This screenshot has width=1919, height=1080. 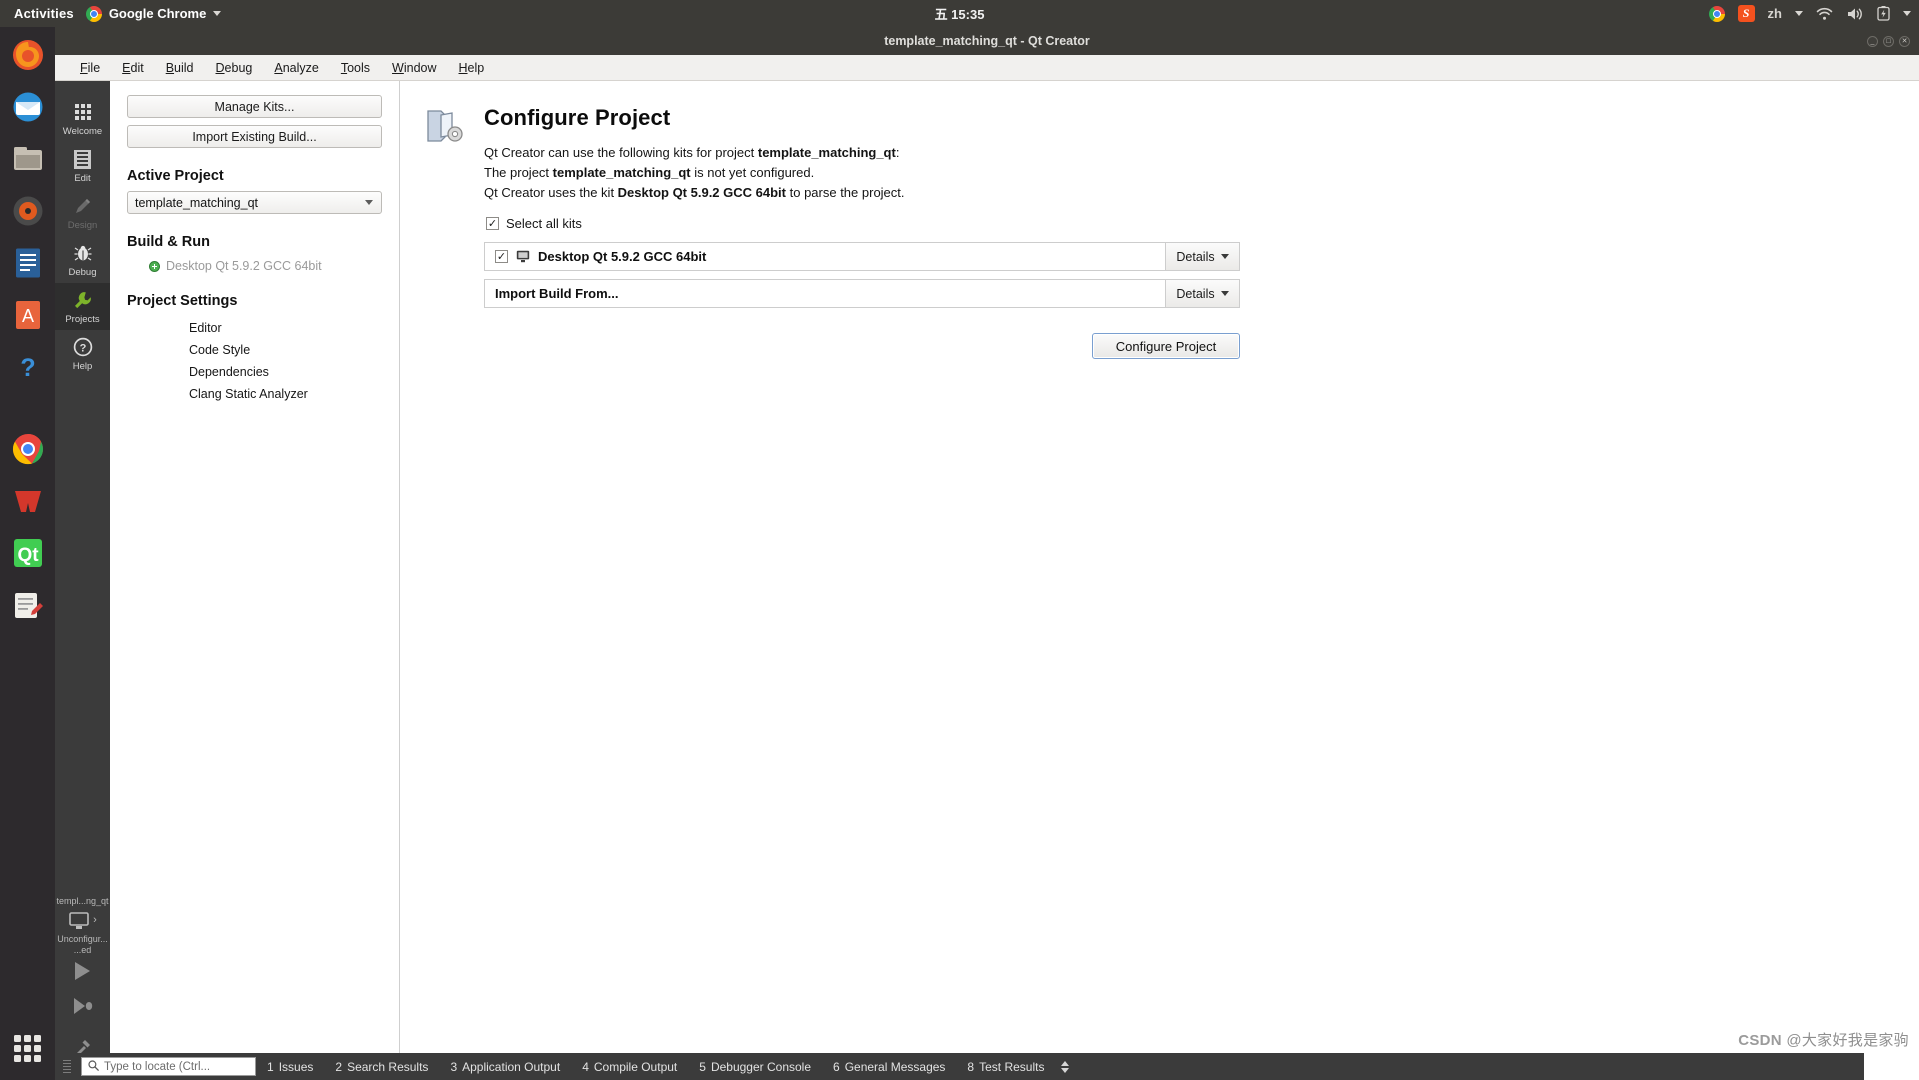 I want to click on system-menu-chevron-down-icon, so click(x=1907, y=13).